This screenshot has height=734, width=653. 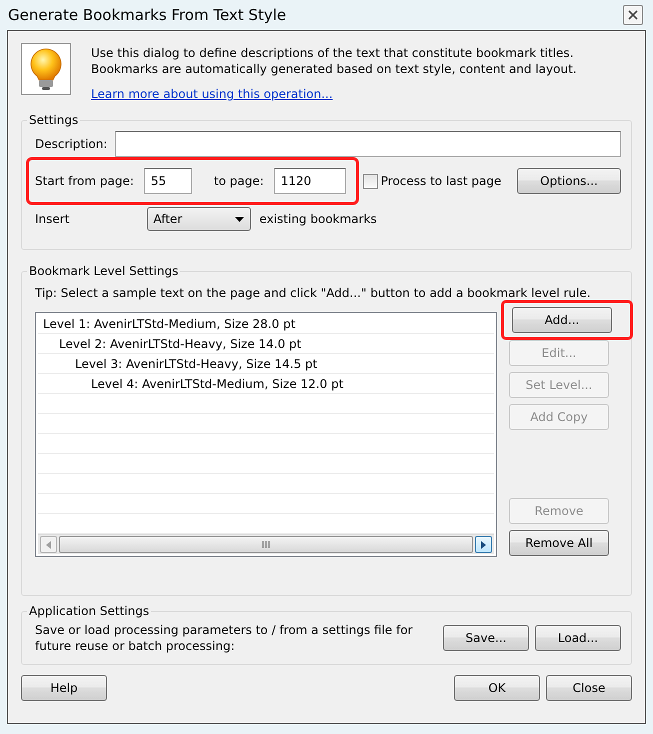 I want to click on caret-icon, so click(x=239, y=219).